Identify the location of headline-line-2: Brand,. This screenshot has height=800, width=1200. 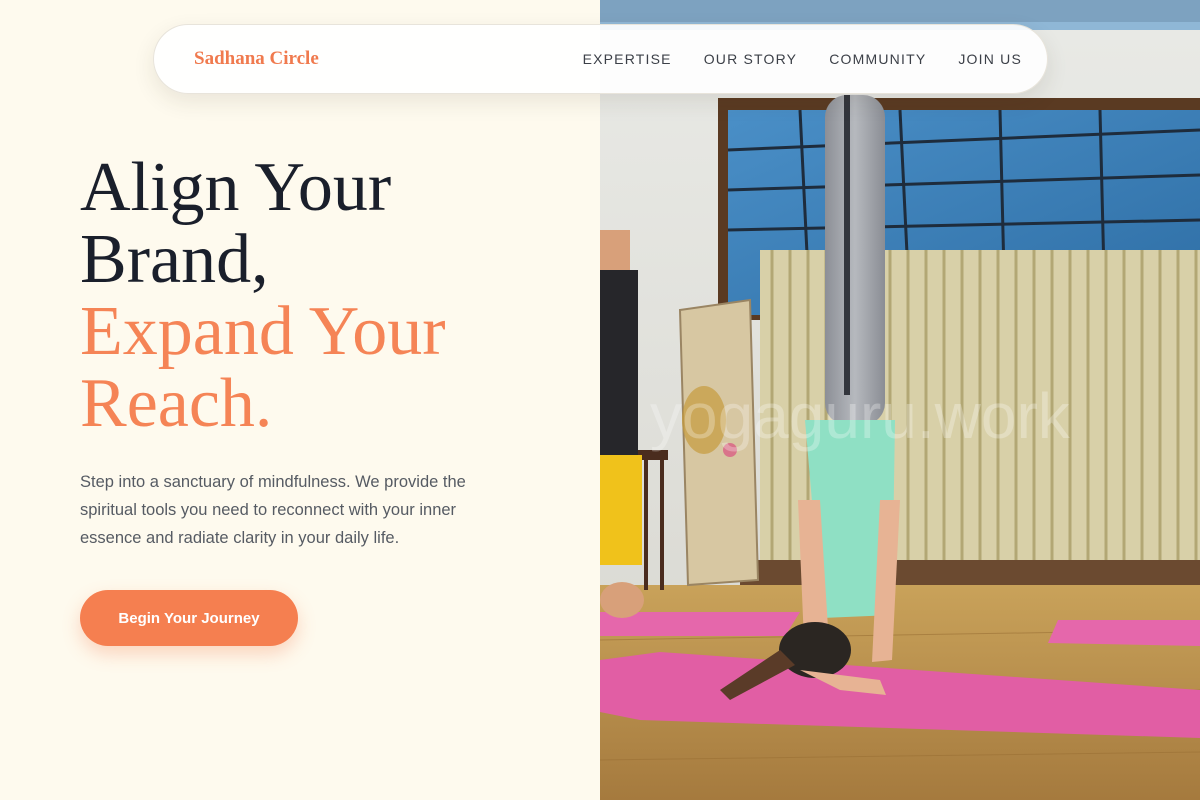
(174, 259).